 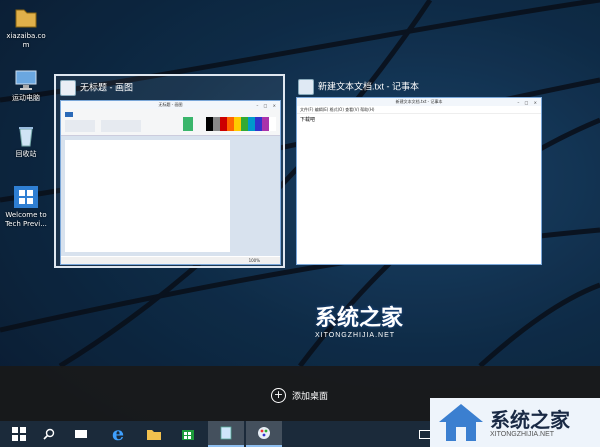 I want to click on paint-canvas-area, so click(x=170, y=196).